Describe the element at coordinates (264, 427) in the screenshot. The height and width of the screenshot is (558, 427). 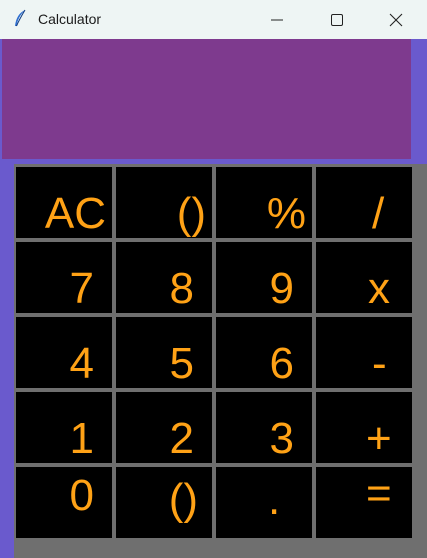
I see `key-3: 3` at that location.